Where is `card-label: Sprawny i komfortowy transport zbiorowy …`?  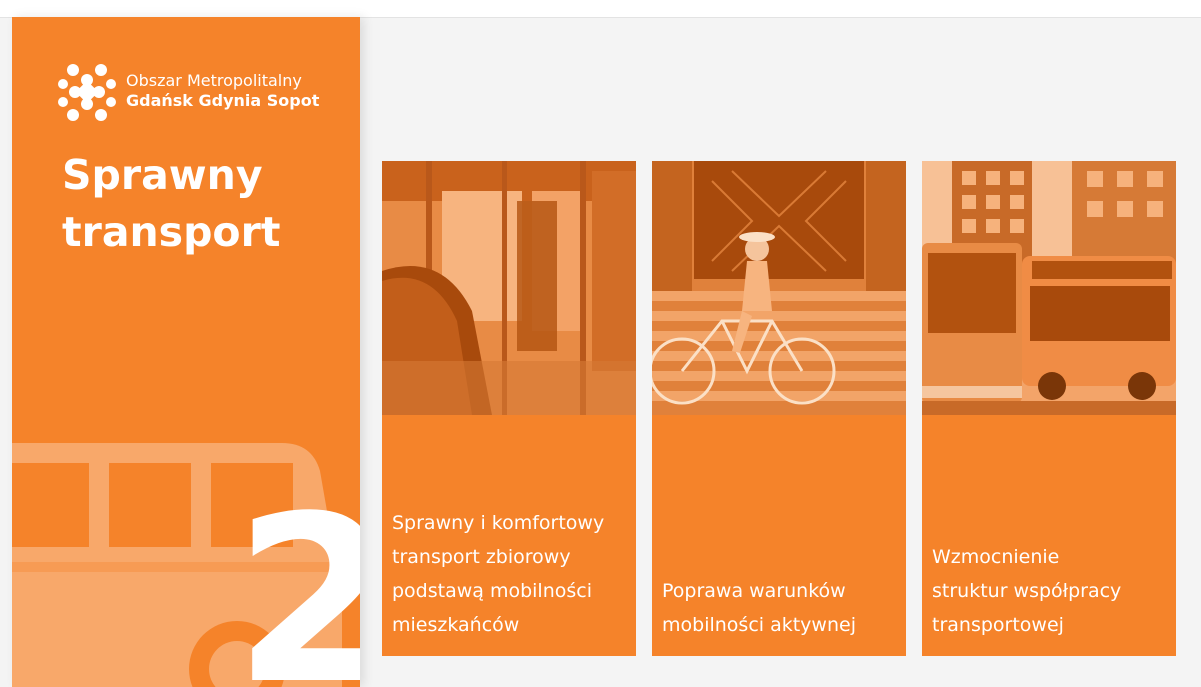 card-label: Sprawny i komfortowy transport zbiorowy … is located at coordinates (510, 574).